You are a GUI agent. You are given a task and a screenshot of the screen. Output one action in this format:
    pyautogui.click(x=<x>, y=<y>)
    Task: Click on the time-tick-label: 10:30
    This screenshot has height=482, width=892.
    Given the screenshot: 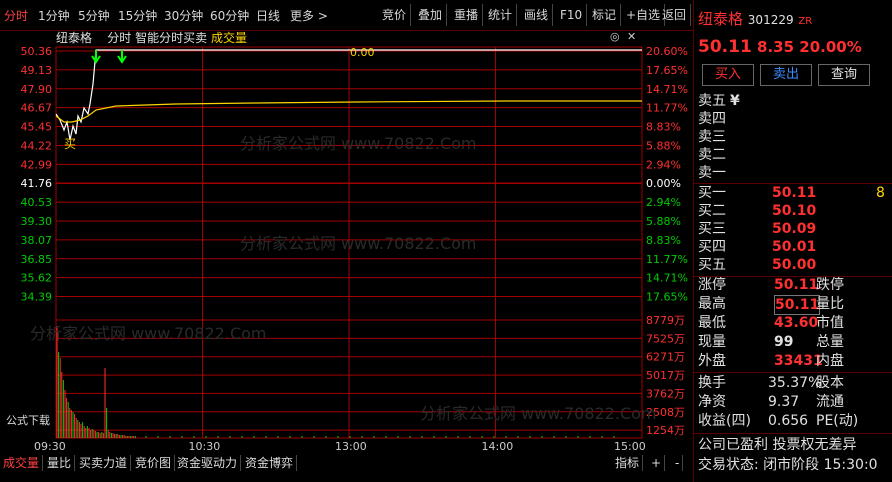 What is the action you would take?
    pyautogui.click(x=205, y=446)
    